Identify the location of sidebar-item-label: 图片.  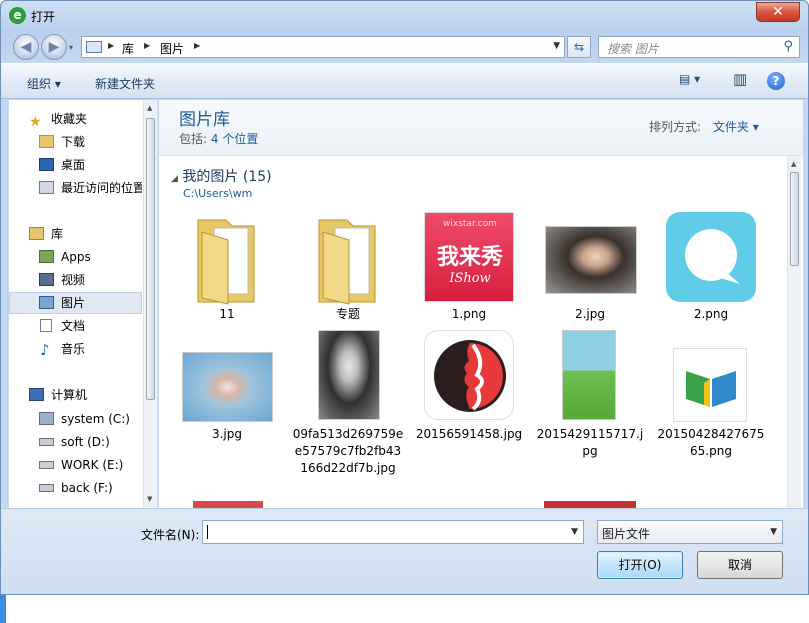
(73, 303).